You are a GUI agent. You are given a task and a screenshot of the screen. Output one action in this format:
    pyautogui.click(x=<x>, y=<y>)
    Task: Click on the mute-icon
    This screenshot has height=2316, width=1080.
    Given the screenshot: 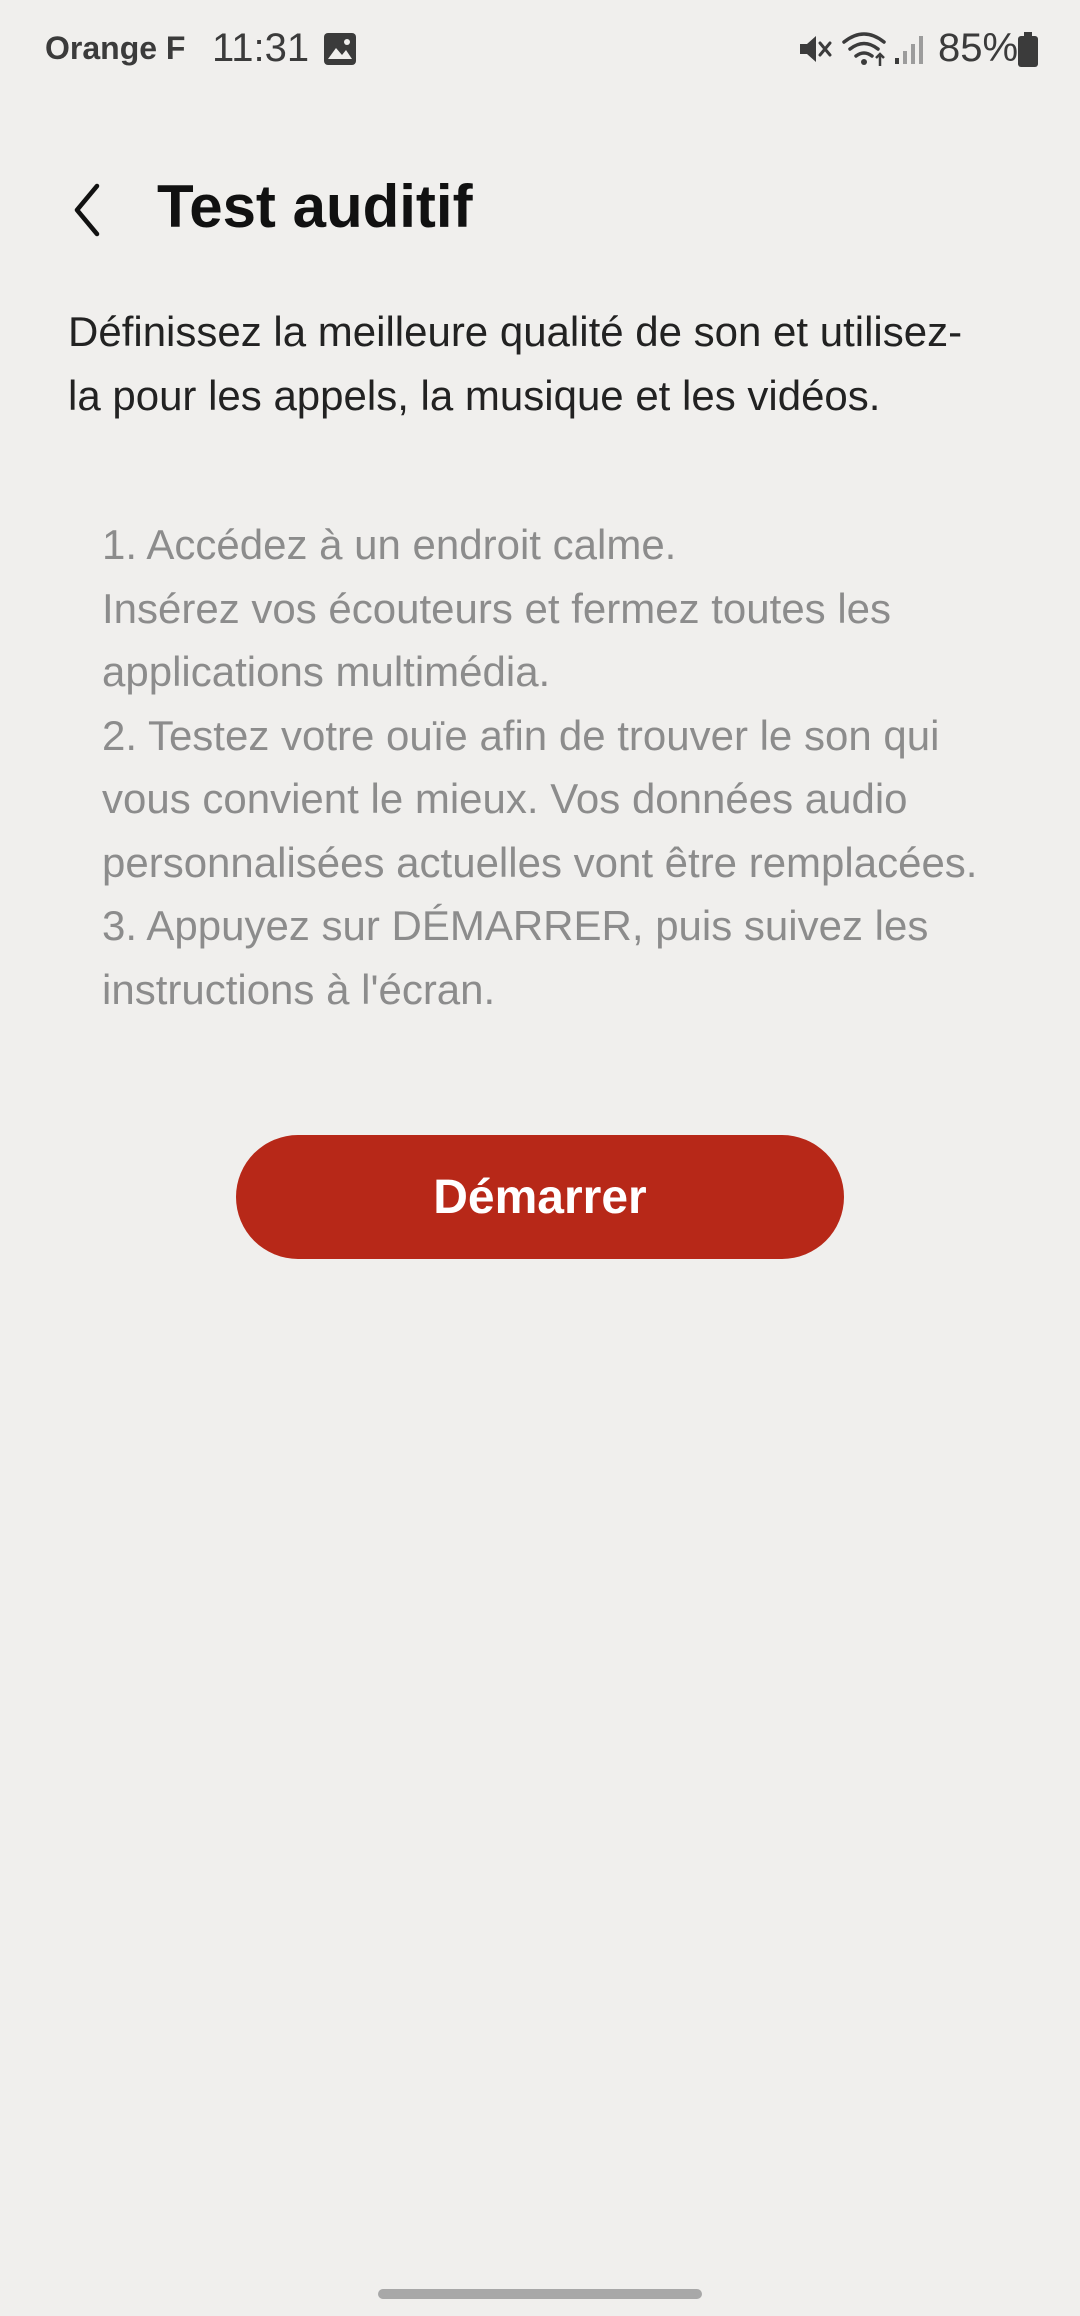 What is the action you would take?
    pyautogui.click(x=816, y=49)
    